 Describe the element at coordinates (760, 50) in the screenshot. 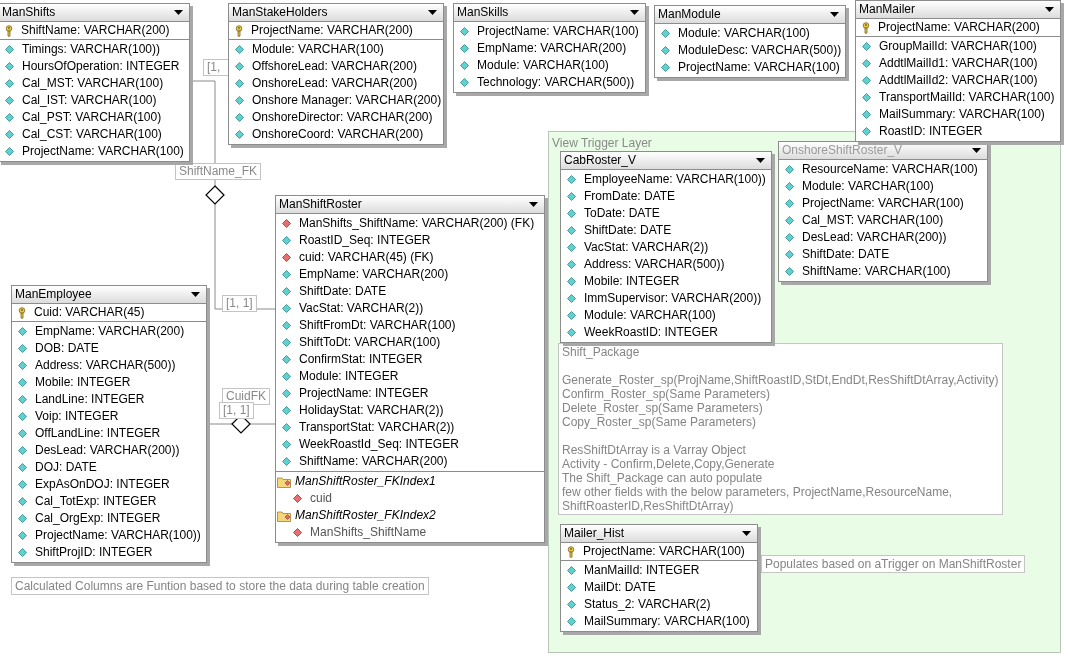

I see `column-name: ModuleDesc: VARCHAR(500))` at that location.